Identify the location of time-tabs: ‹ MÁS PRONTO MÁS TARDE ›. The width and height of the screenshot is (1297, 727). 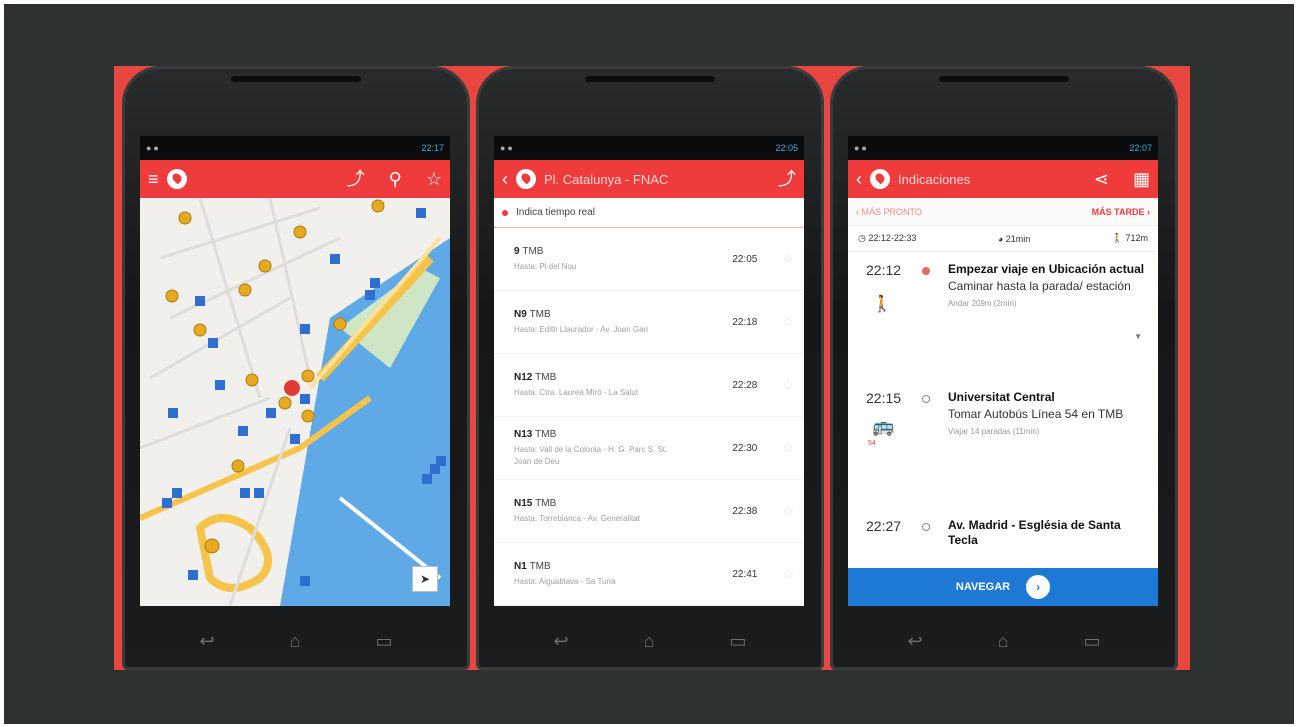
(1003, 212).